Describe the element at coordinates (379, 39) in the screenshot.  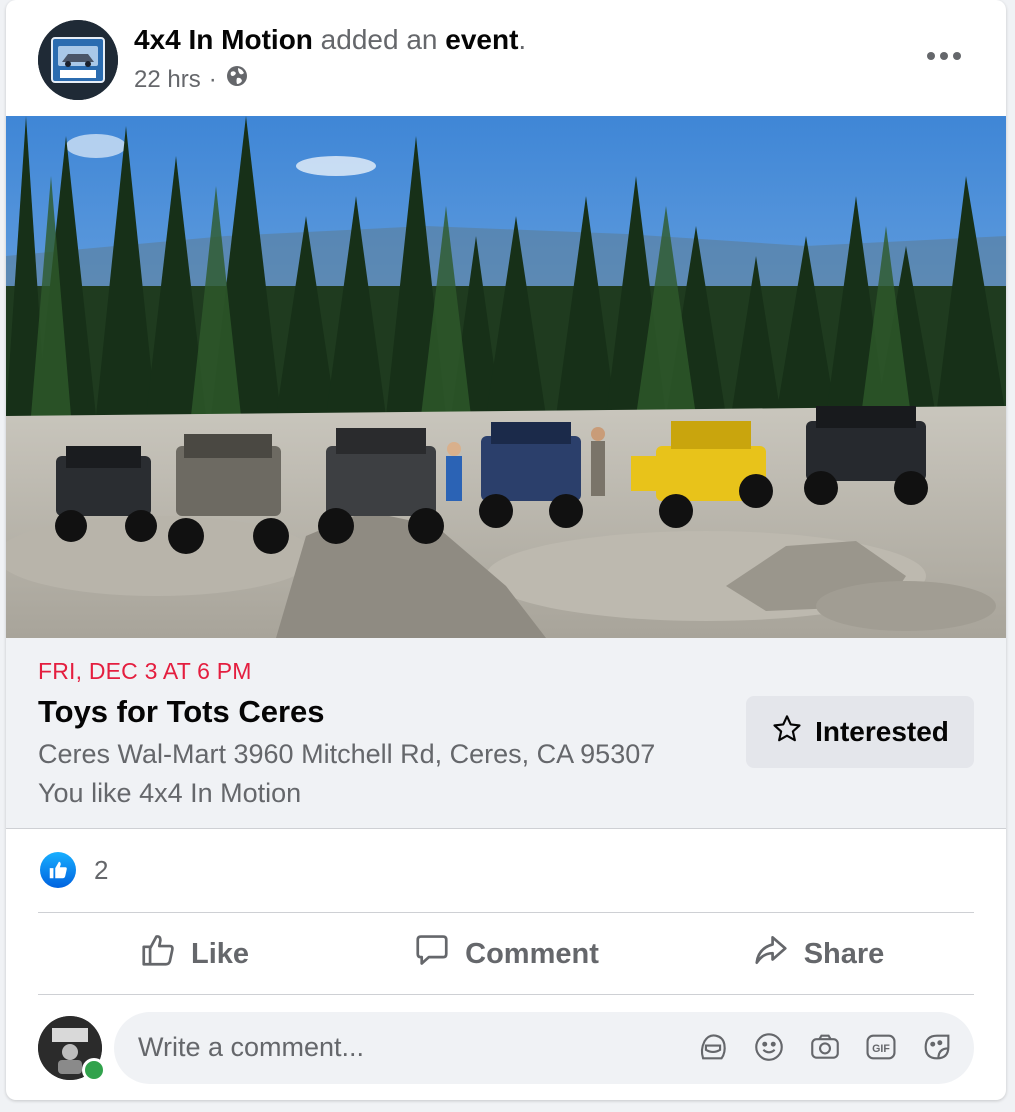
I see `post-verb: added an` at that location.